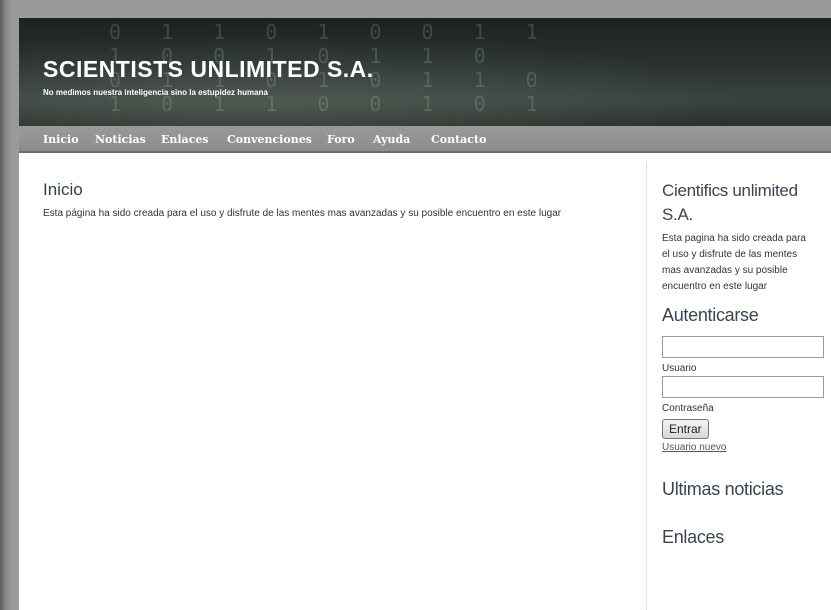  I want to click on nav-item-foro: Foro, so click(341, 139).